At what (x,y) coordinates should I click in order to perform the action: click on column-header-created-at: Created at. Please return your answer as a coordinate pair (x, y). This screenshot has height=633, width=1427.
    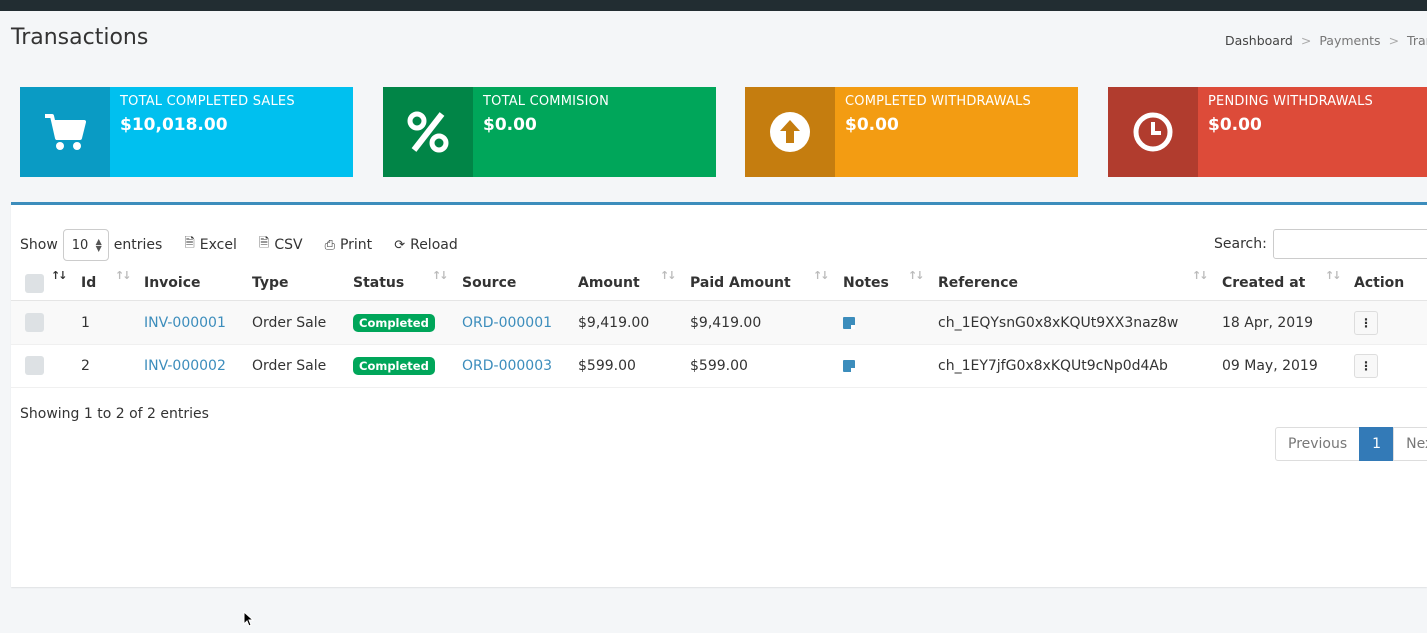
    Looking at the image, I should click on (1263, 283).